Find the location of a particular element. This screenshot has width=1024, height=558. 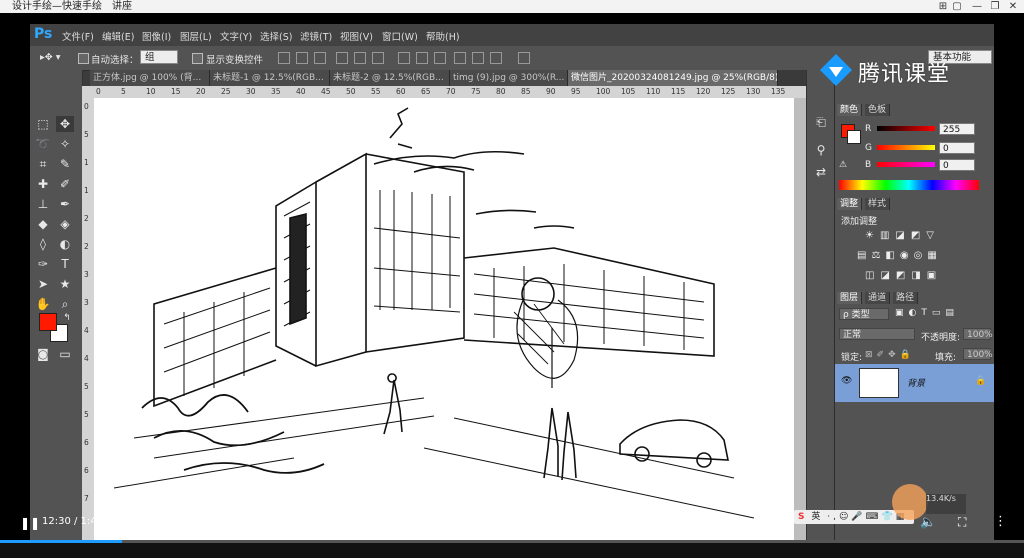

collapsed-panel-strip: ⎗ ⚲ ⇄ is located at coordinates (820, 305).